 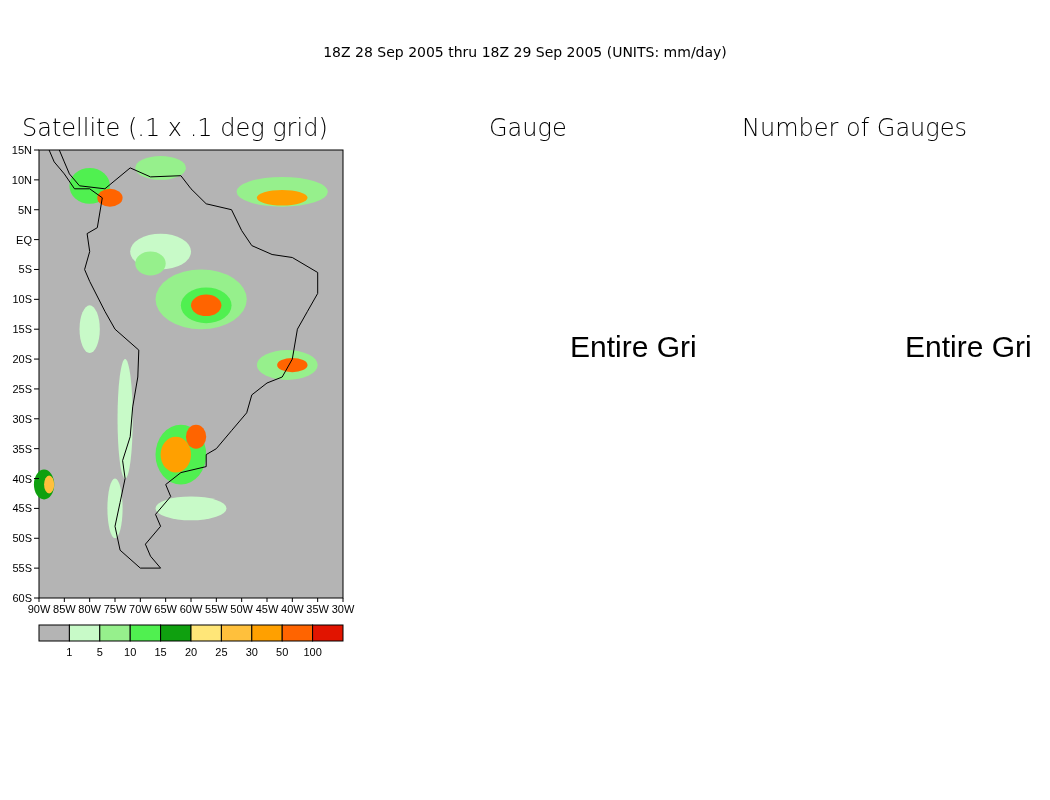 What do you see at coordinates (22, 418) in the screenshot?
I see `latitude-label: 30S` at bounding box center [22, 418].